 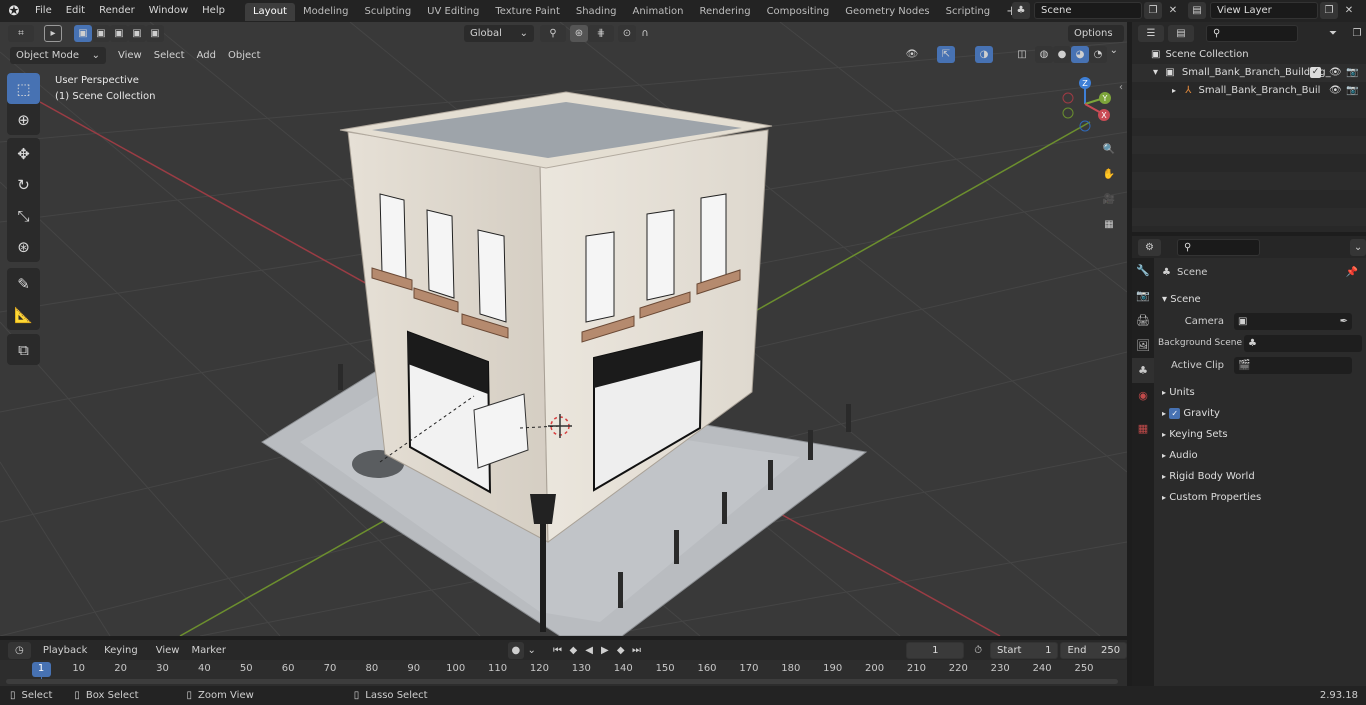 I want to click on tab-uv-editing: UV Editing, so click(x=453, y=12).